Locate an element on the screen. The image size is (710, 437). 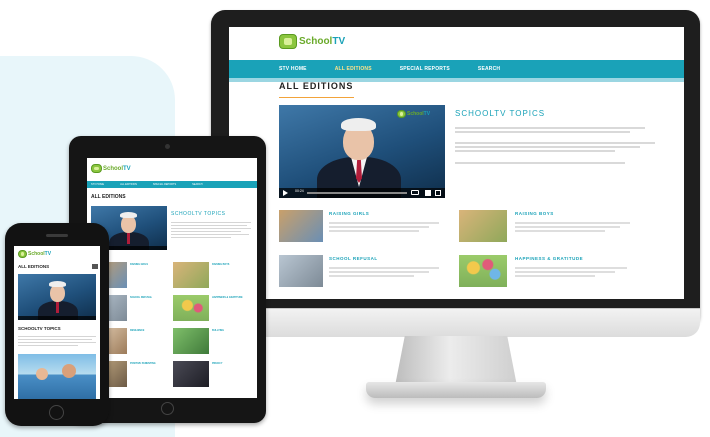
topic-title-school-refusal: SCHOOL REFUSAL is located at coordinates (353, 258).